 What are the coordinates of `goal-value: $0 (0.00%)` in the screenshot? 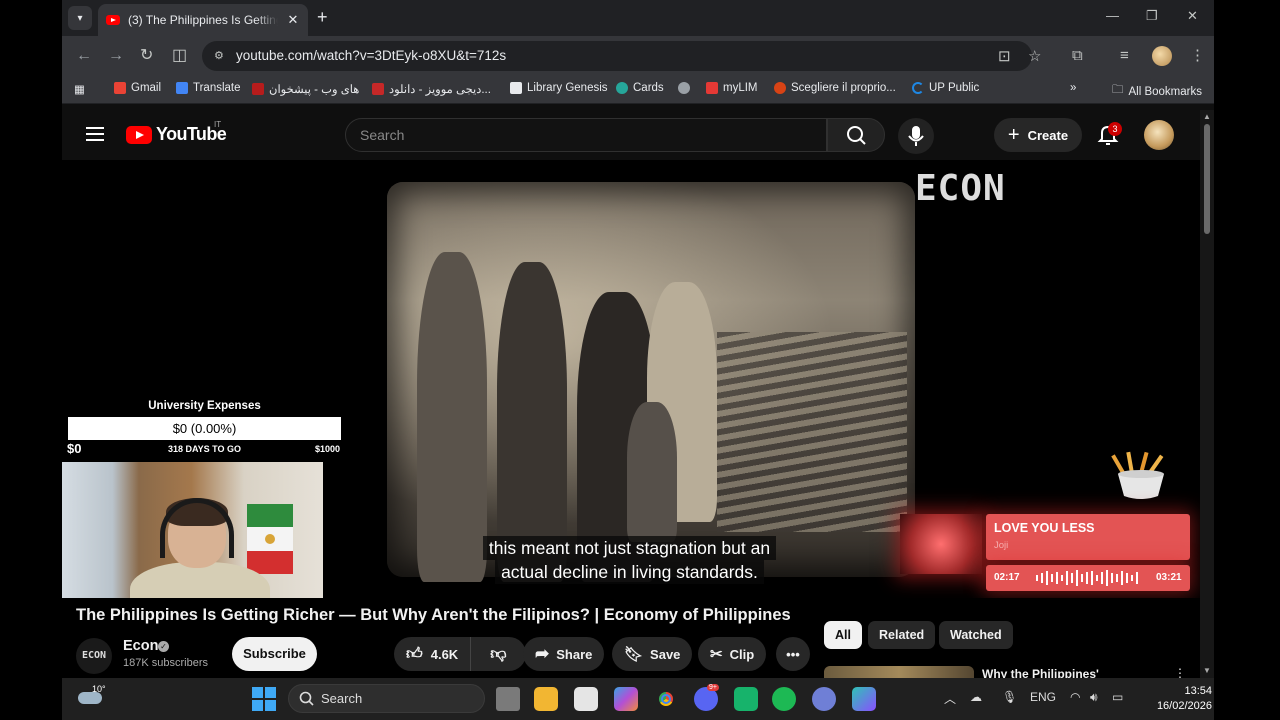 It's located at (204, 428).